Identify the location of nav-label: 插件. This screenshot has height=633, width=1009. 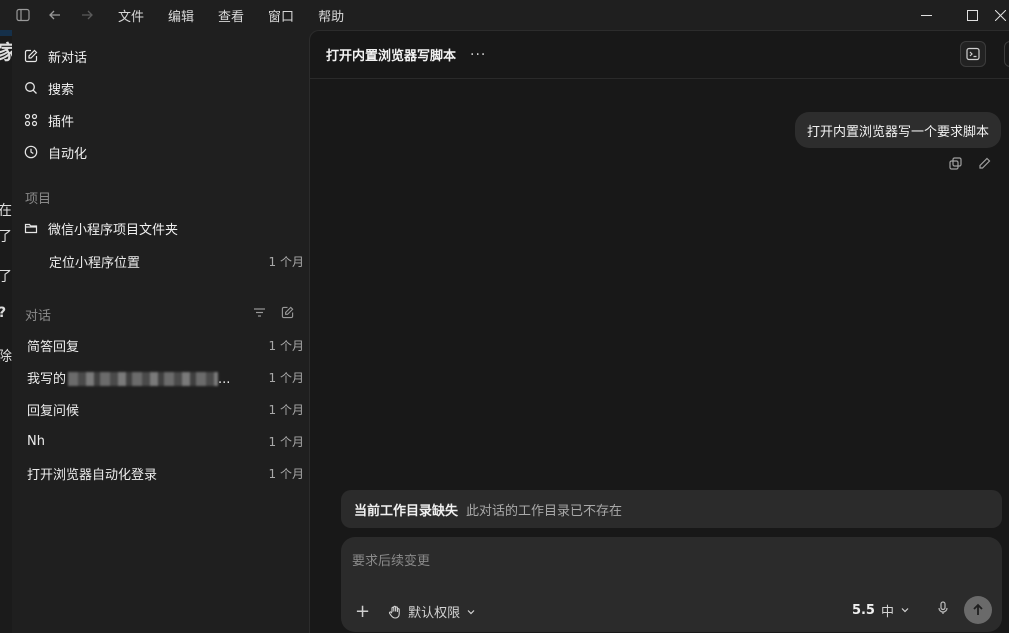
(61, 122).